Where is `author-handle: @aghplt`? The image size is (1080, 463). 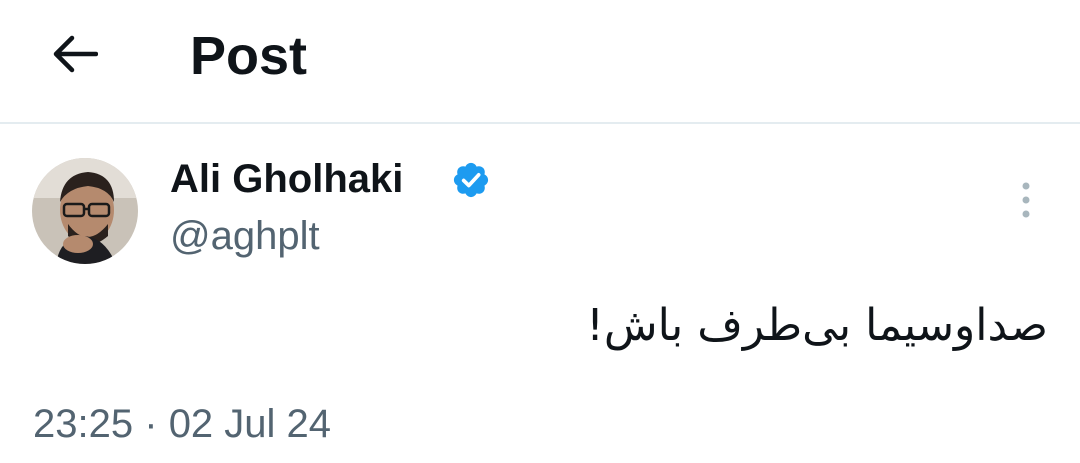
author-handle: @aghplt is located at coordinates (245, 236).